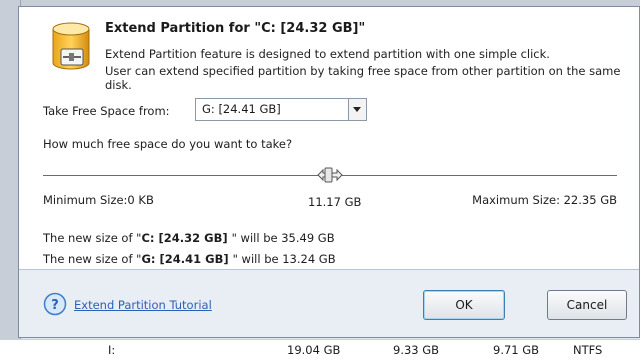  I want to click on row-drive: I:, so click(112, 350).